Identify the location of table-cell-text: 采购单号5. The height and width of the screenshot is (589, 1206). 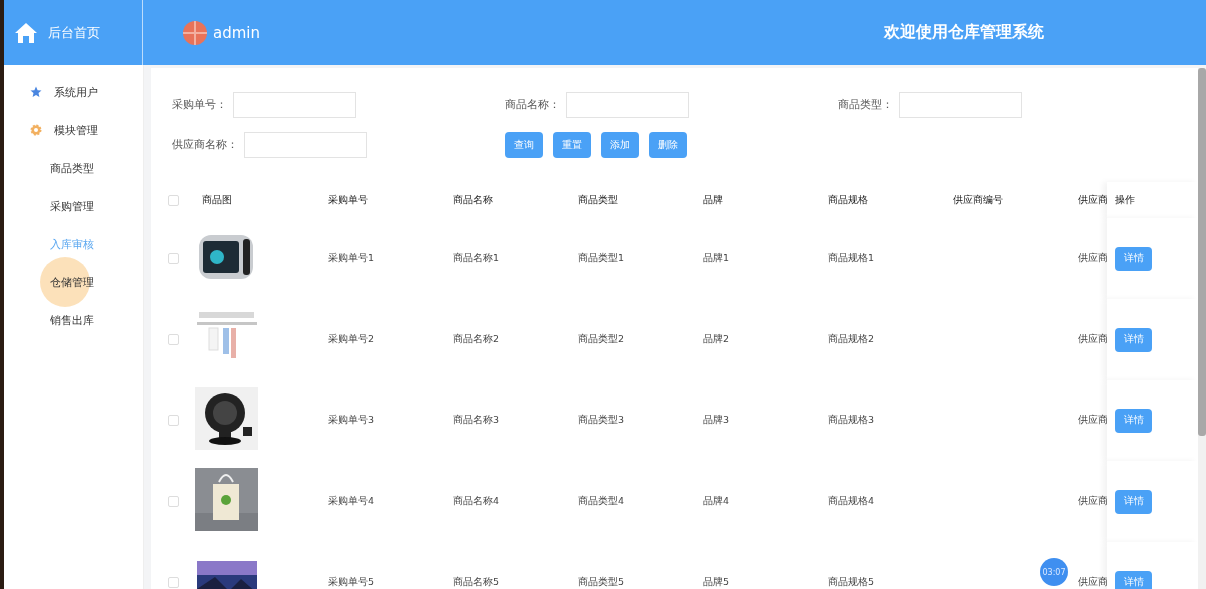
(351, 582).